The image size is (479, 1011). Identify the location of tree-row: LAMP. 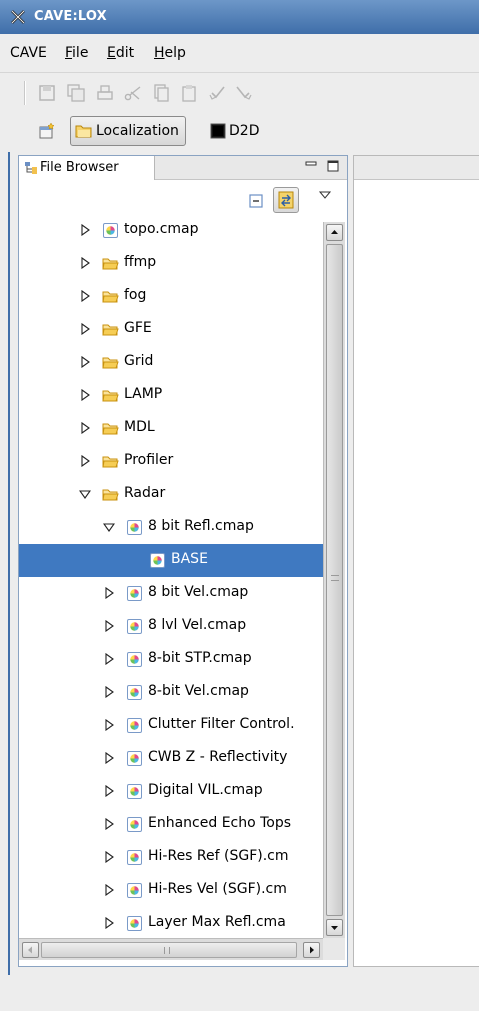
(171, 395).